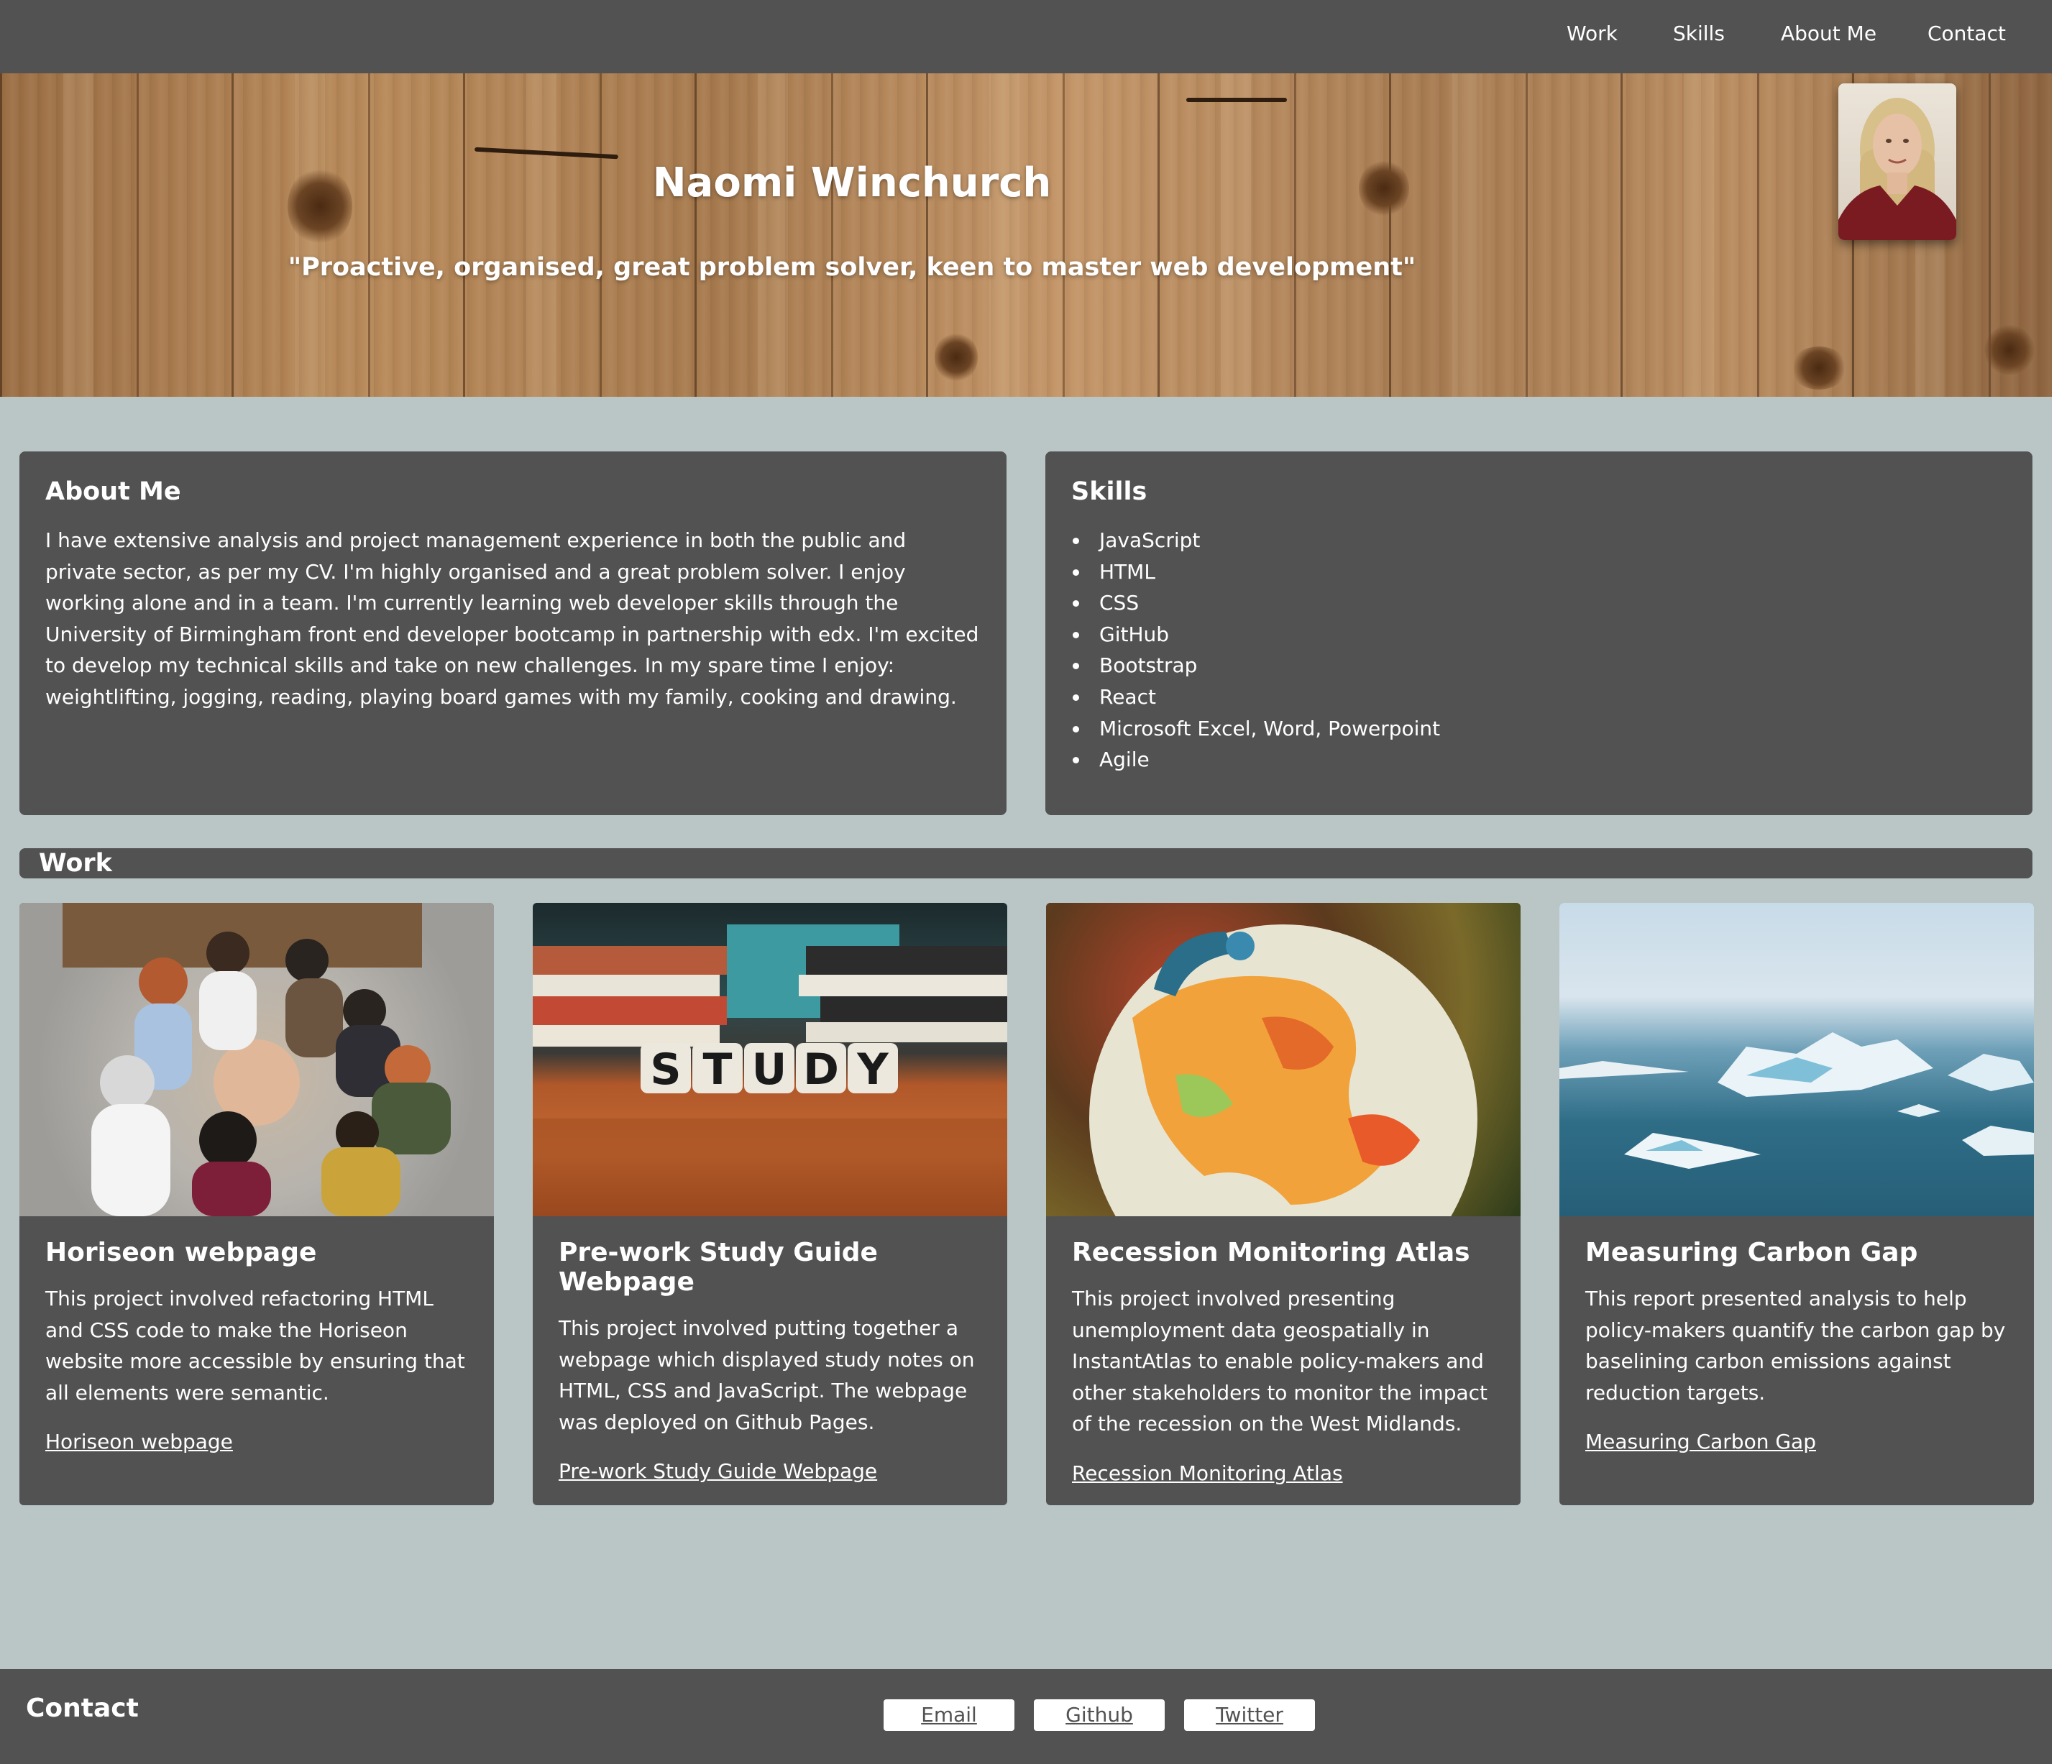 The height and width of the screenshot is (1764, 2072). What do you see at coordinates (1593, 33) in the screenshot?
I see `nav-link-work: Work` at bounding box center [1593, 33].